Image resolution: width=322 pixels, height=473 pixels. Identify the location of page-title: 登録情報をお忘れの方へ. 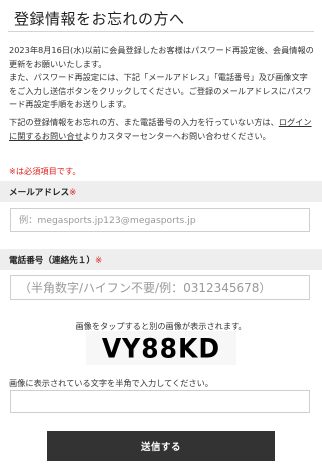
(99, 19).